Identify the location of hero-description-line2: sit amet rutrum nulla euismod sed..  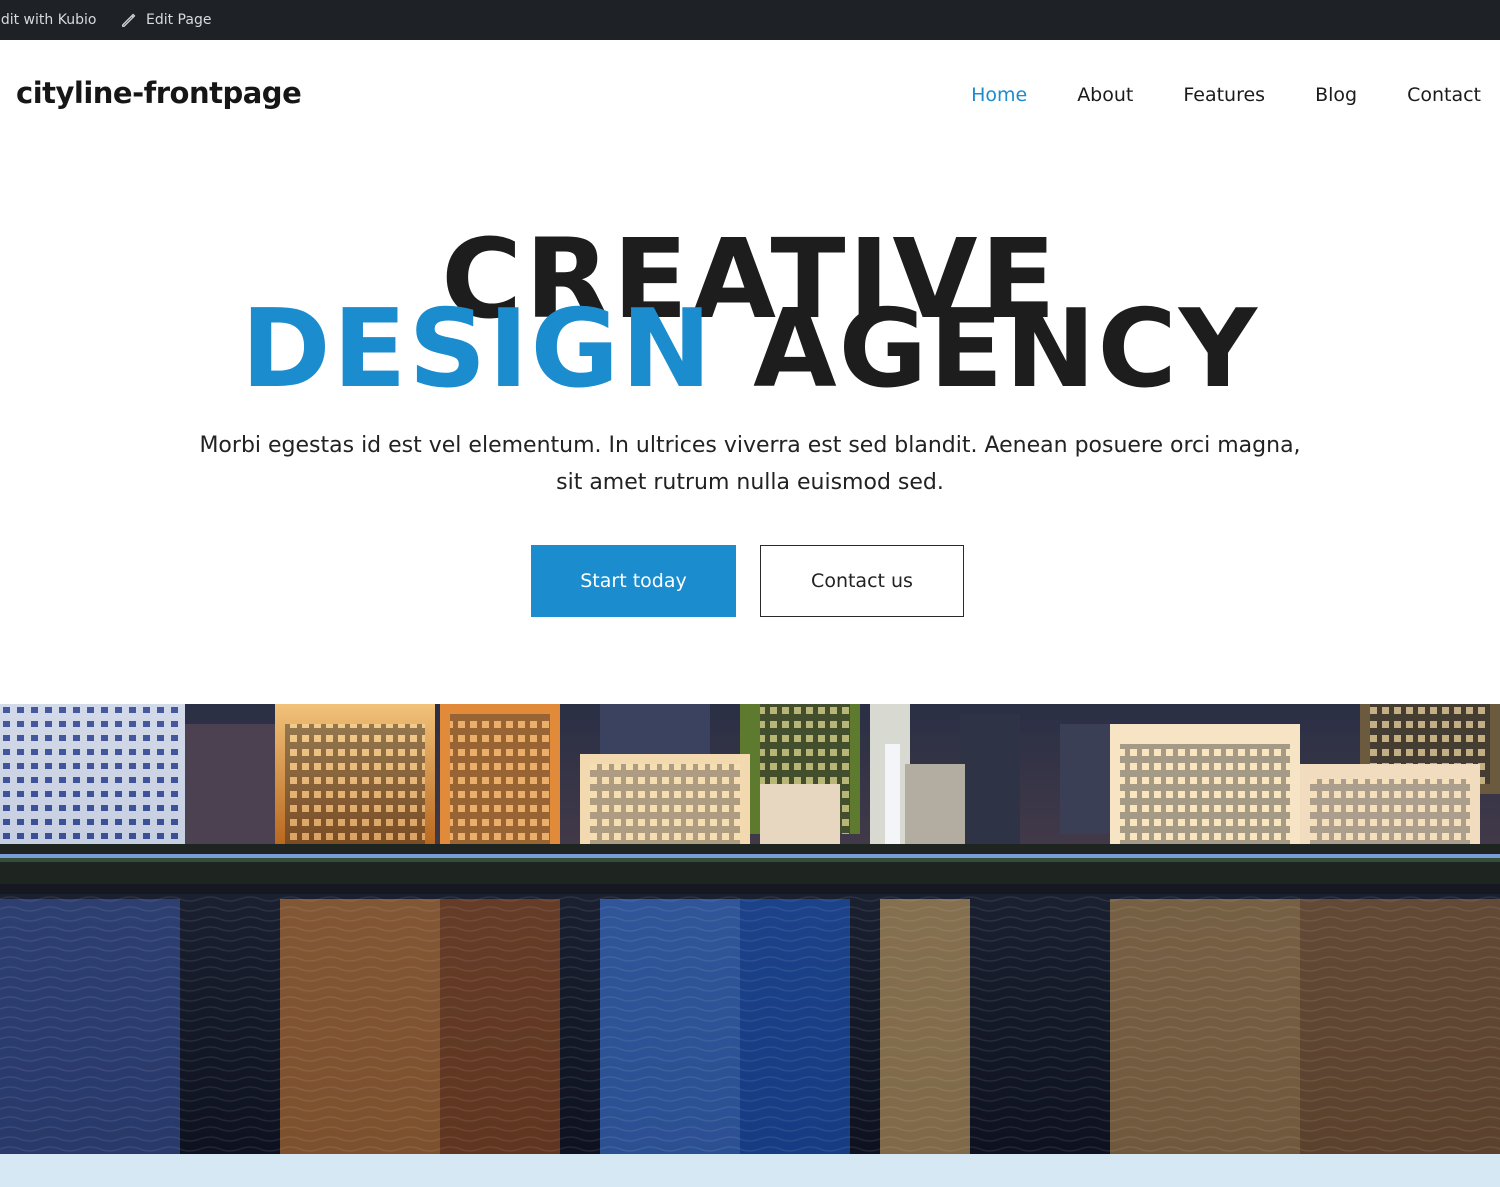
(750, 482).